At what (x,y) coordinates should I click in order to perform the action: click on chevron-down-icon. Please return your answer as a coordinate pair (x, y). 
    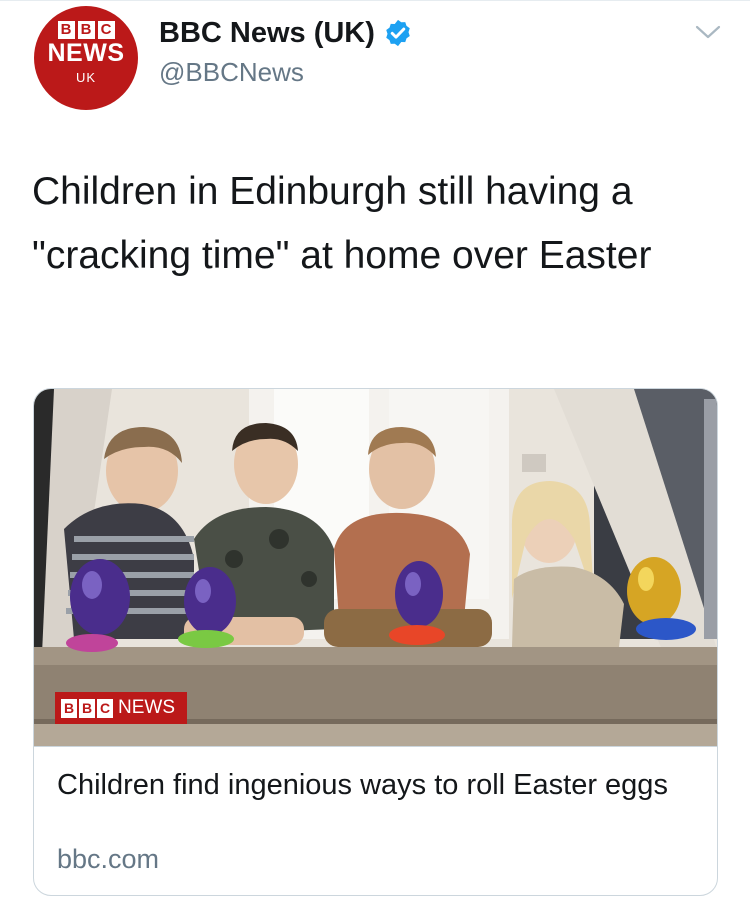
    Looking at the image, I should click on (708, 32).